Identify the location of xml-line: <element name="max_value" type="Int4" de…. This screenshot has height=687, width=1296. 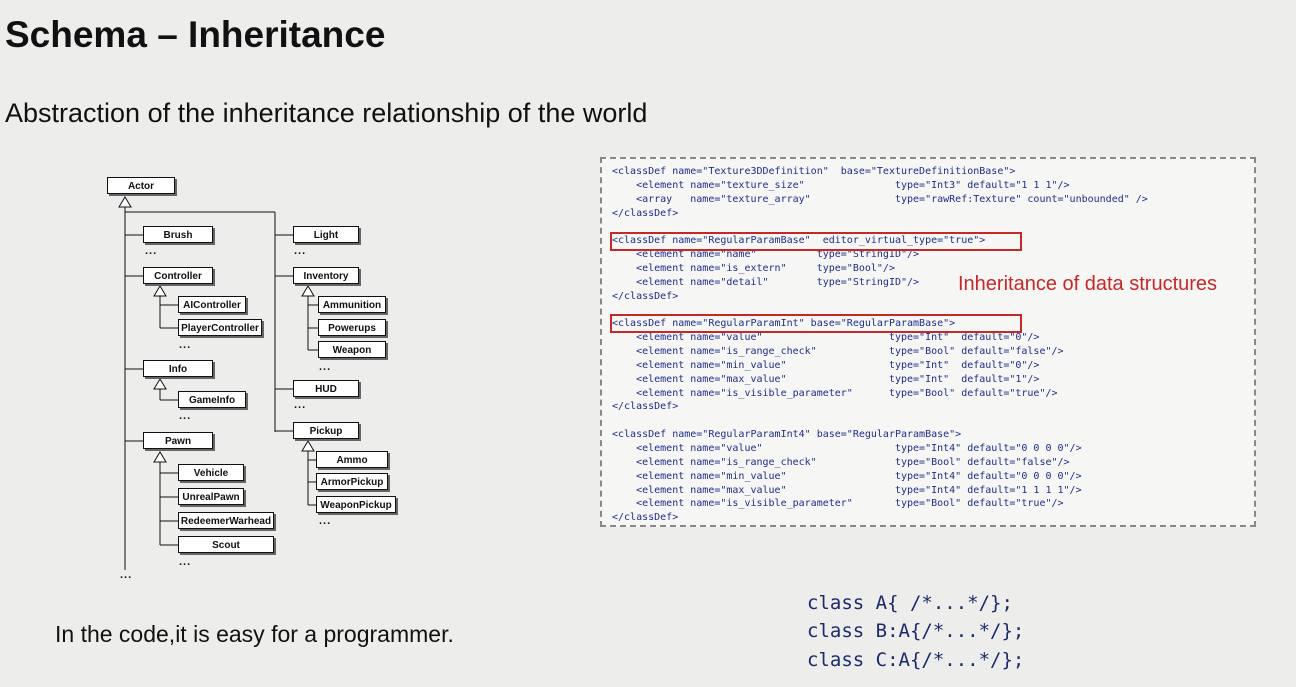
(847, 490).